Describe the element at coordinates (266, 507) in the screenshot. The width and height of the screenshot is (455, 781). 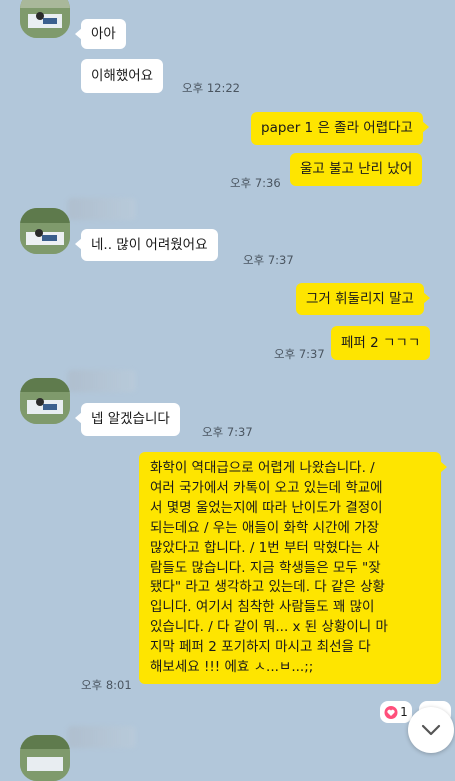
I see `message-line: 서 몇명 울었는지에 따라 난이도가 결정이` at that location.